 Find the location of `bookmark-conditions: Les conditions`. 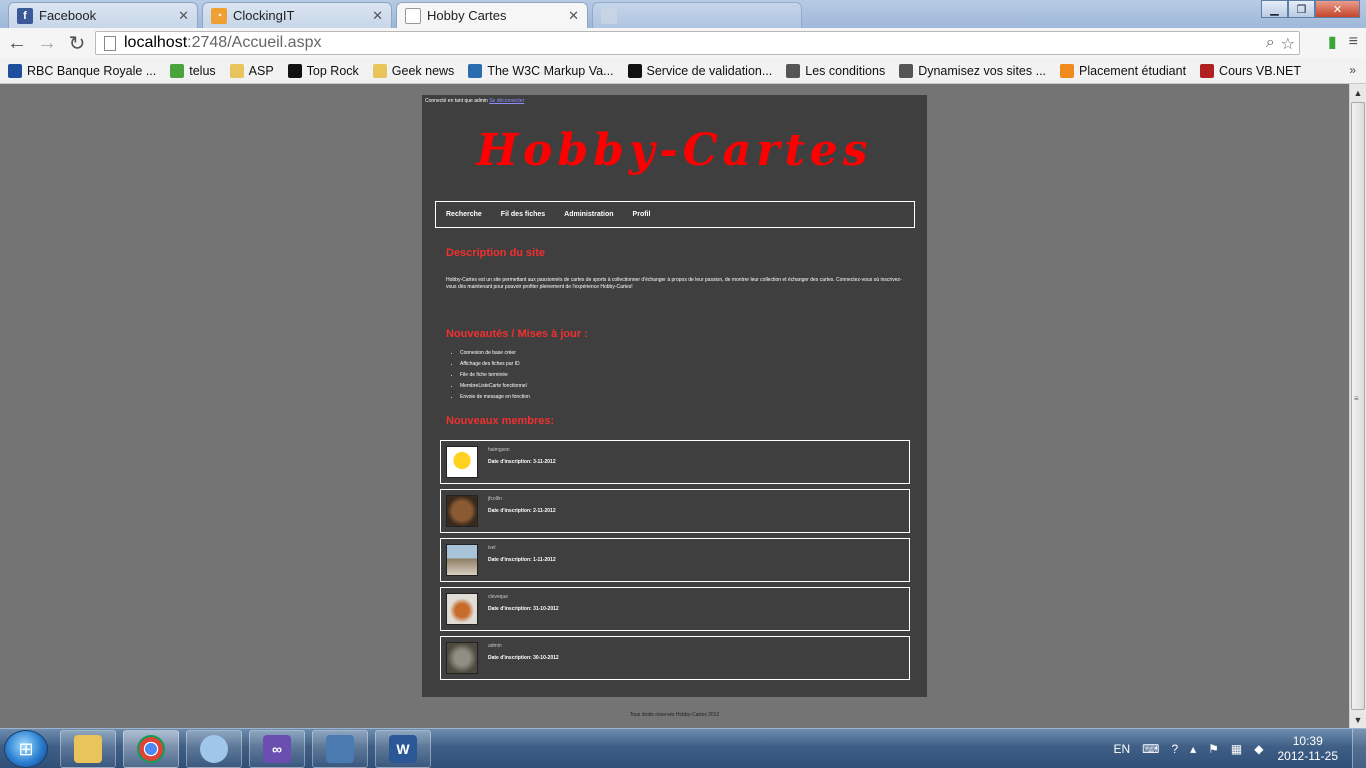

bookmark-conditions: Les conditions is located at coordinates (836, 70).